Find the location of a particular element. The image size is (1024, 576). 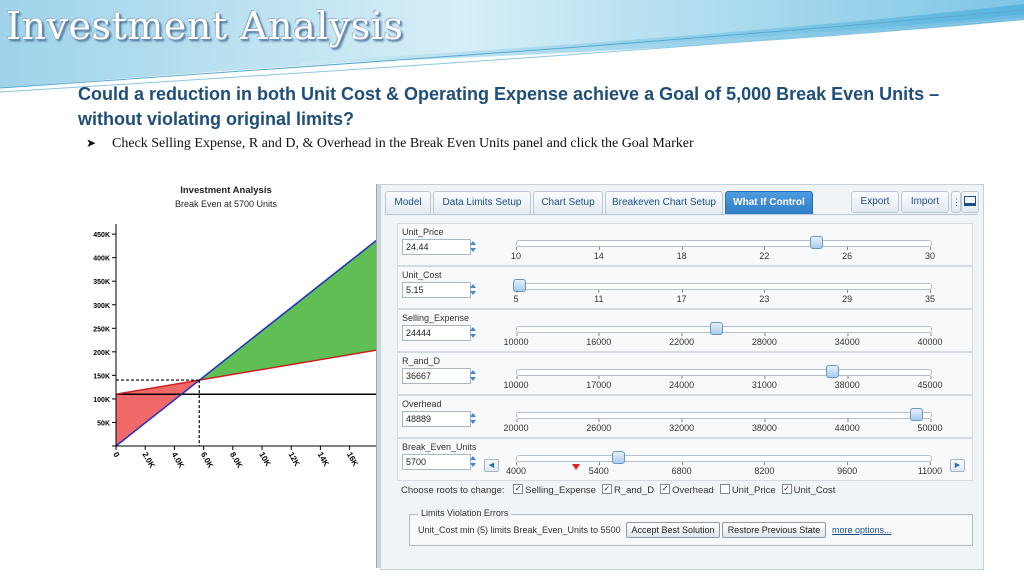

tab-model: Model is located at coordinates (408, 203).